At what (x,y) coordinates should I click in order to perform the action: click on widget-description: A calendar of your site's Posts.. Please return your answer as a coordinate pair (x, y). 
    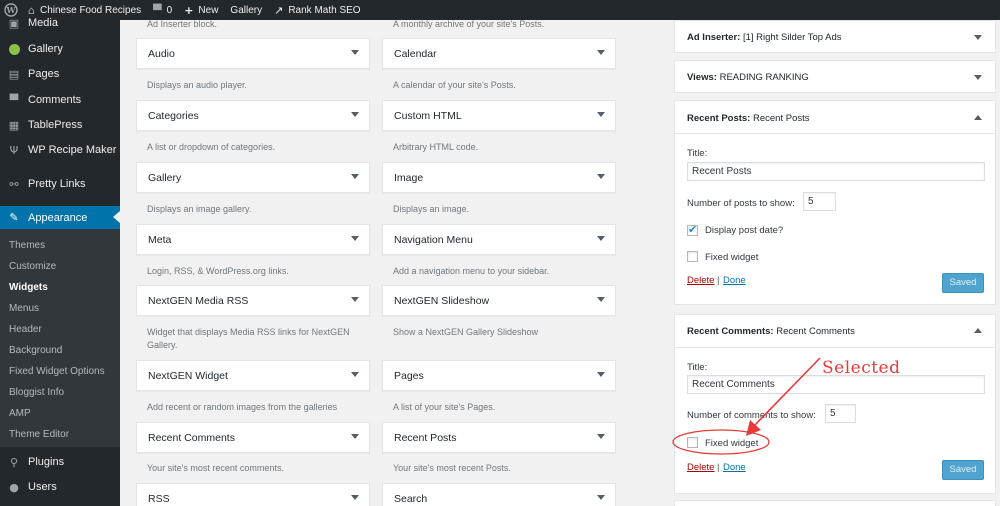
    Looking at the image, I should click on (454, 85).